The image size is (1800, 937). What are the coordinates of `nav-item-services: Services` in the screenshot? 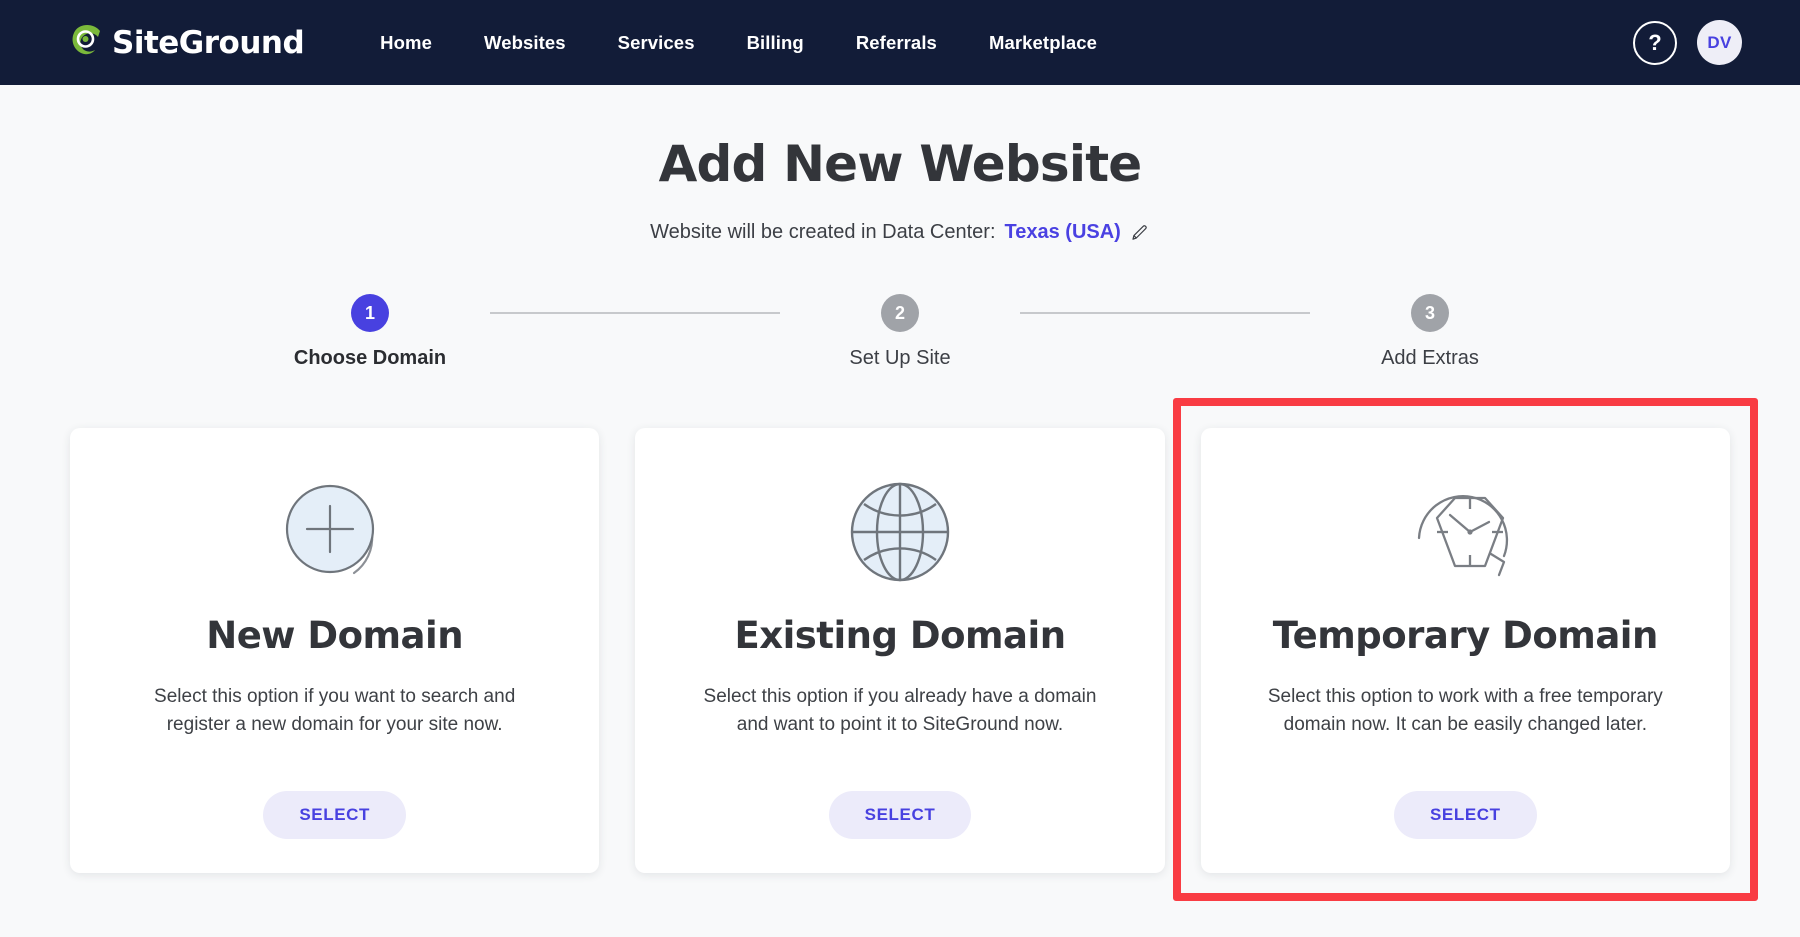 It's located at (656, 43).